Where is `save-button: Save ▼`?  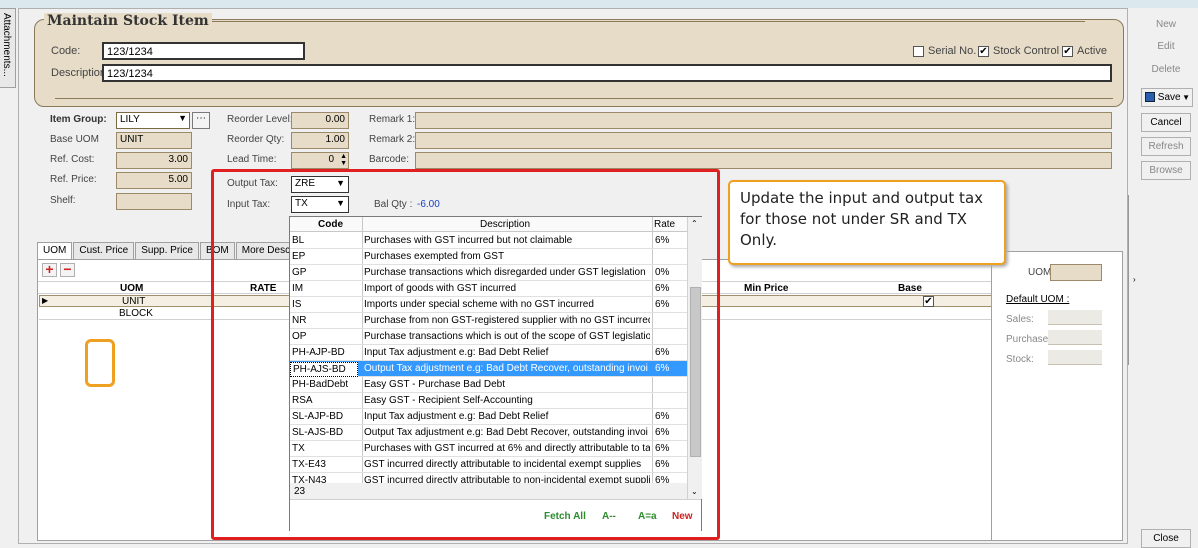
save-button: Save ▼ is located at coordinates (1167, 97).